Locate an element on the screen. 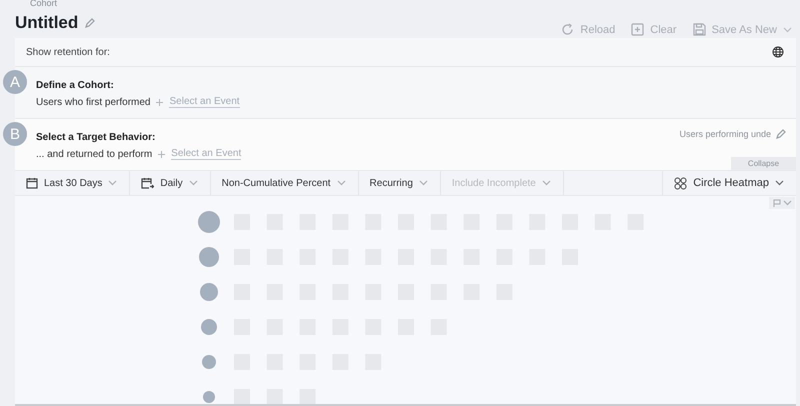  save-icon is located at coordinates (699, 29).